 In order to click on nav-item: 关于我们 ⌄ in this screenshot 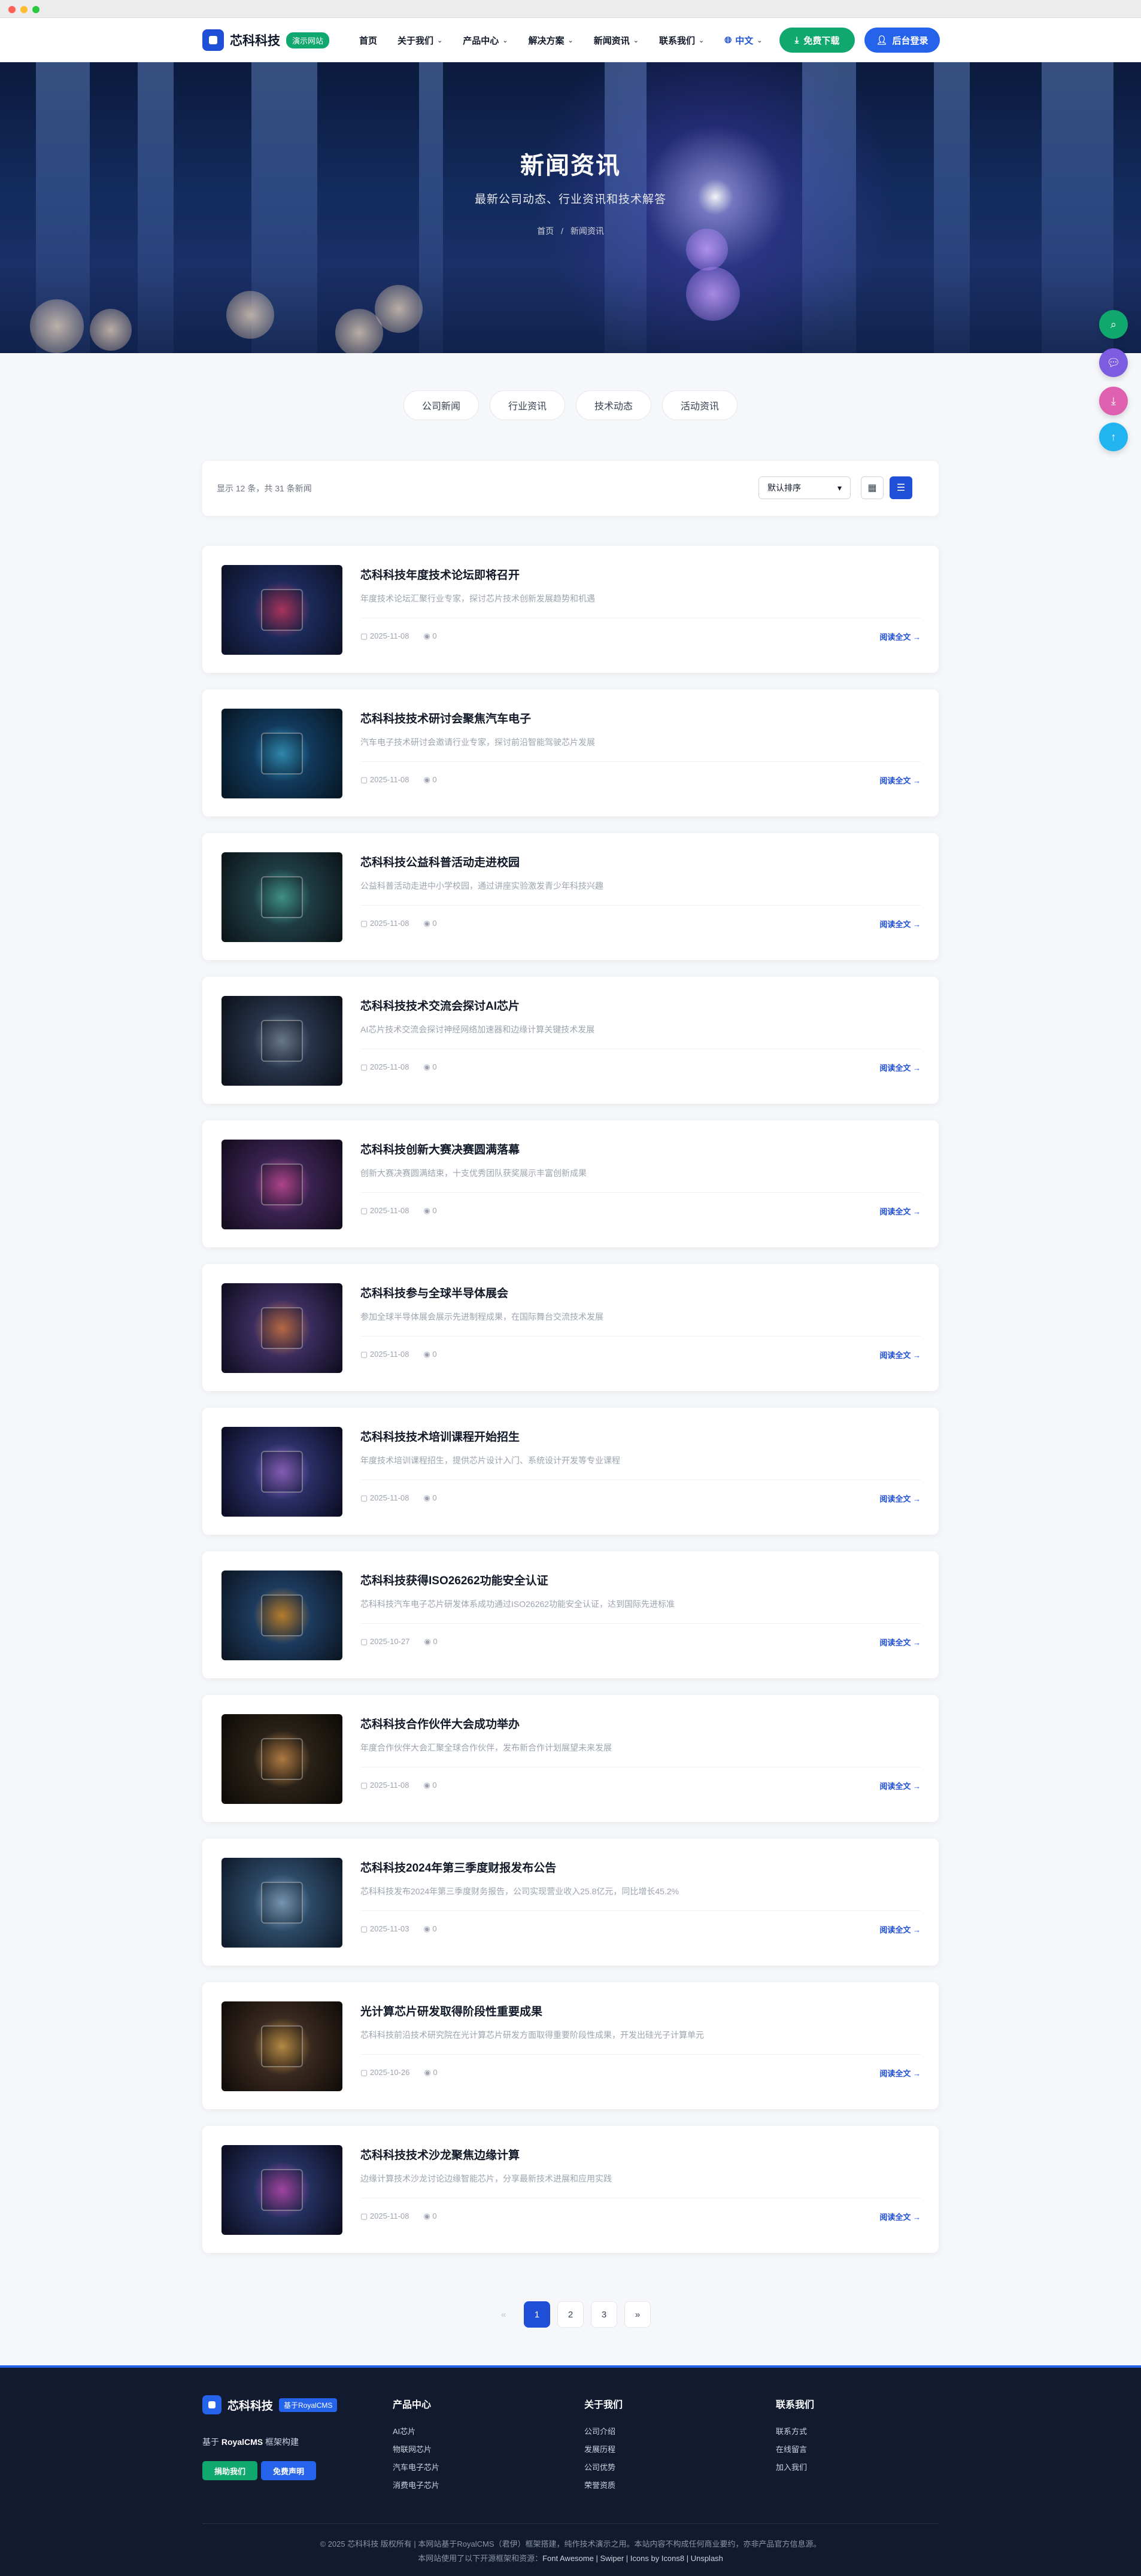, I will do `click(419, 41)`.